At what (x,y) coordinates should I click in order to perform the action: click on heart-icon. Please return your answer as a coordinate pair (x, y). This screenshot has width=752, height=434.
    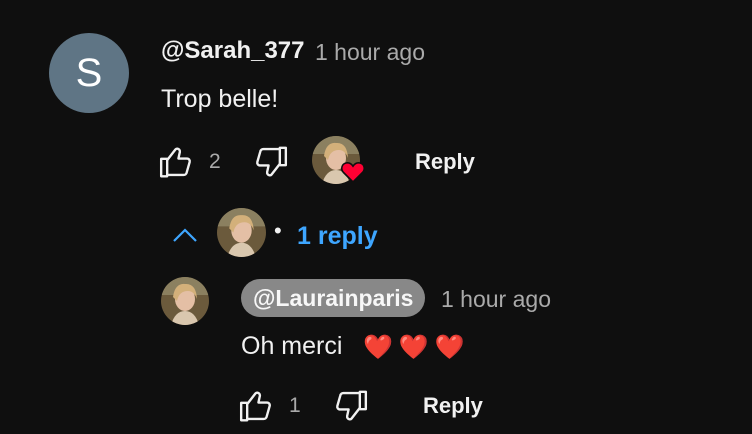
    Looking at the image, I should click on (353, 172).